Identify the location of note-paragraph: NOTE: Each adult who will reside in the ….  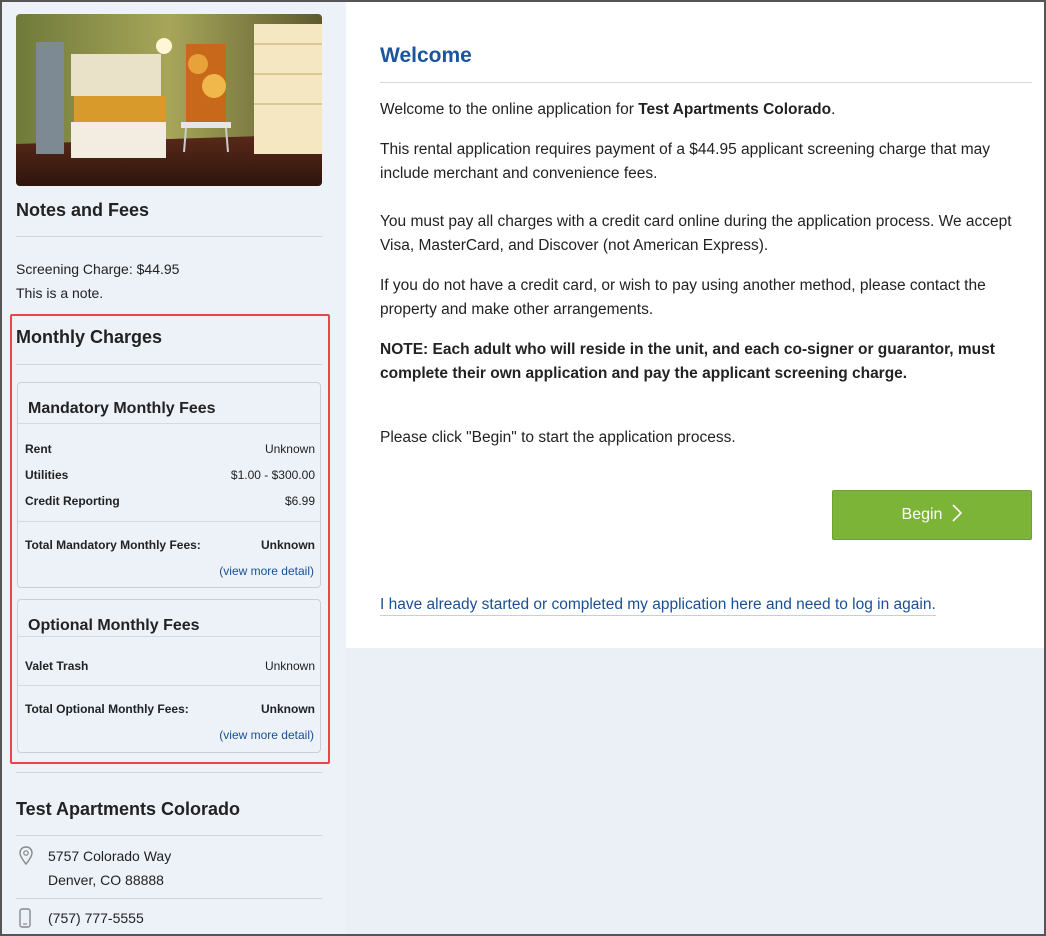
(687, 361).